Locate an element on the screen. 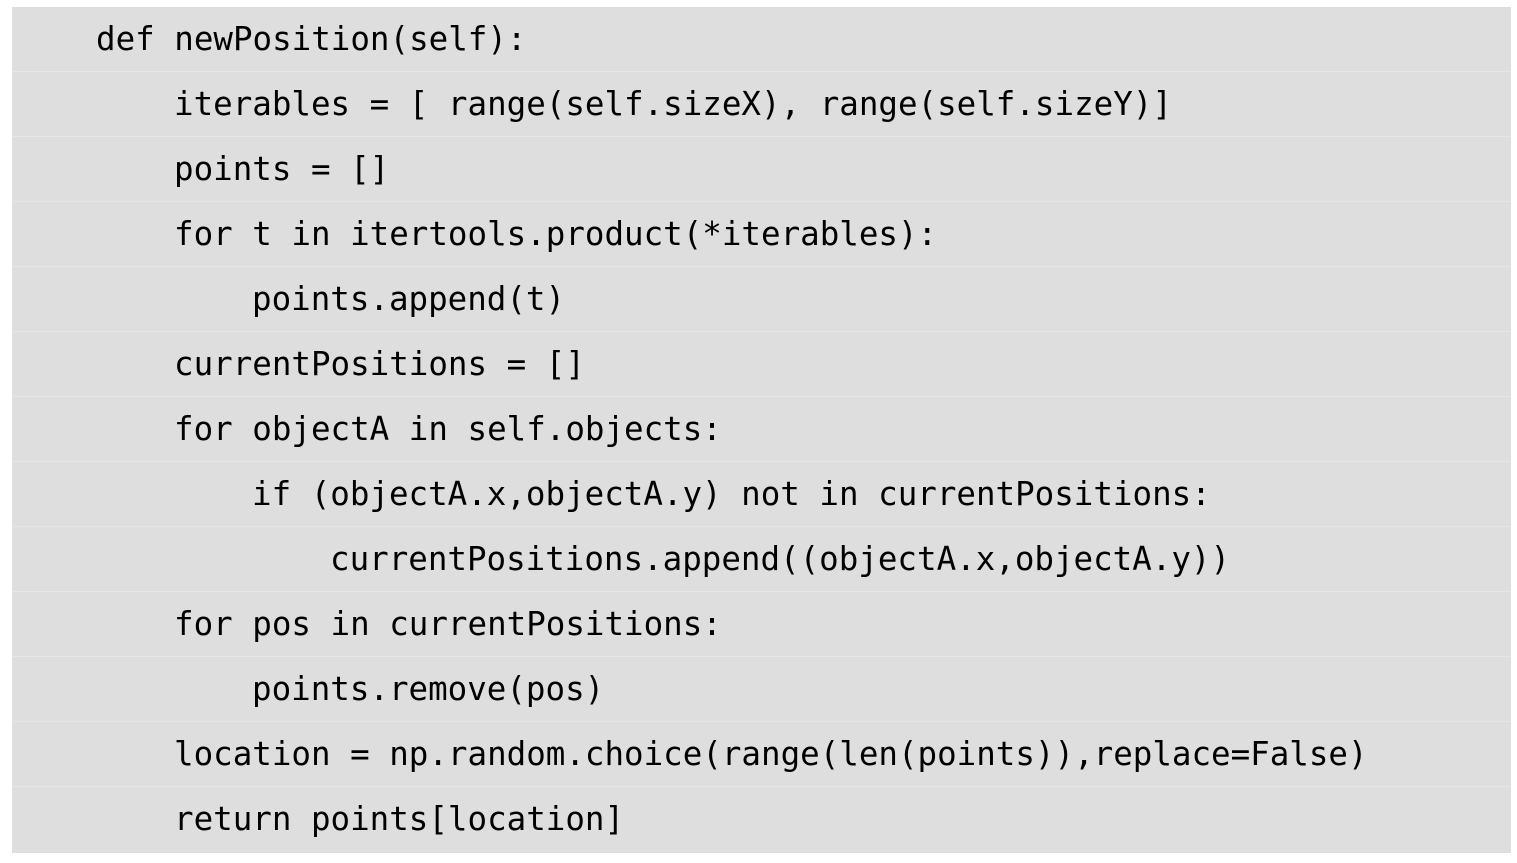 This screenshot has width=1517, height=863. code-line-text: points.remove(pos) is located at coordinates (428, 689).